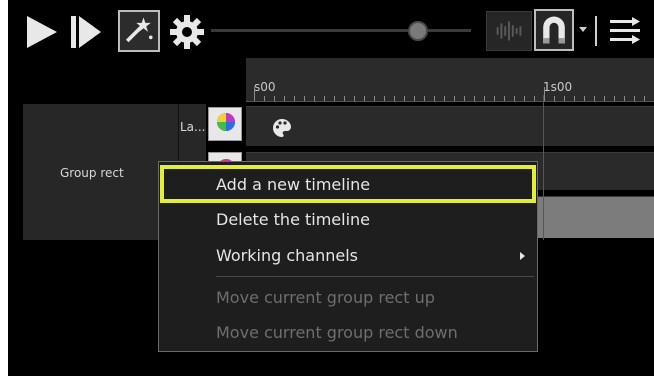  What do you see at coordinates (265, 87) in the screenshot?
I see `ruler-label-start: s00` at bounding box center [265, 87].